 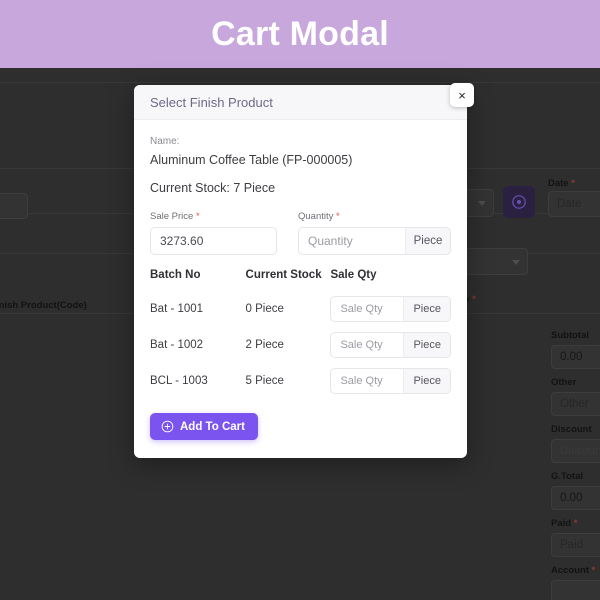 I want to click on modal-title: Select Finish Product, so click(x=211, y=102).